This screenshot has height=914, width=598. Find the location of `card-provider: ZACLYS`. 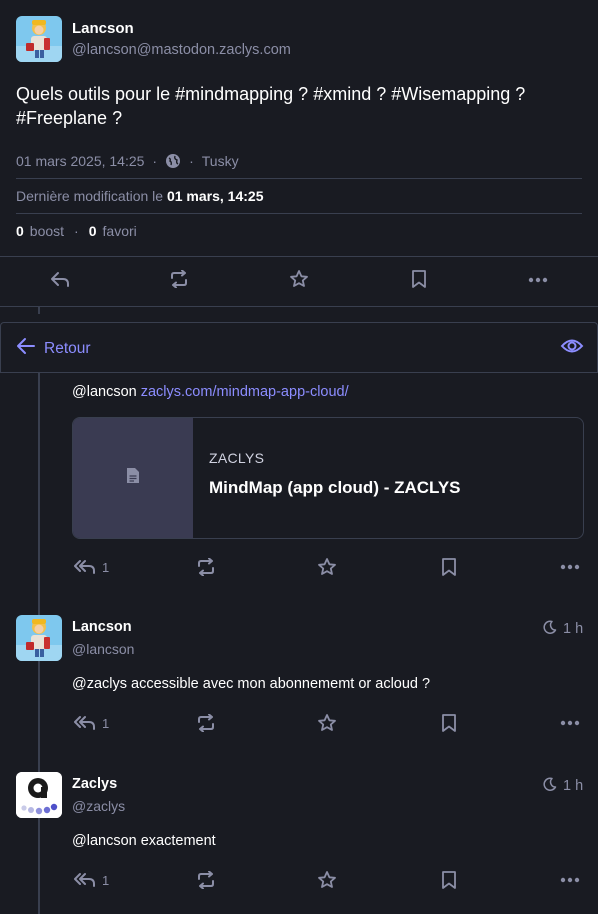

card-provider: ZACLYS is located at coordinates (237, 458).